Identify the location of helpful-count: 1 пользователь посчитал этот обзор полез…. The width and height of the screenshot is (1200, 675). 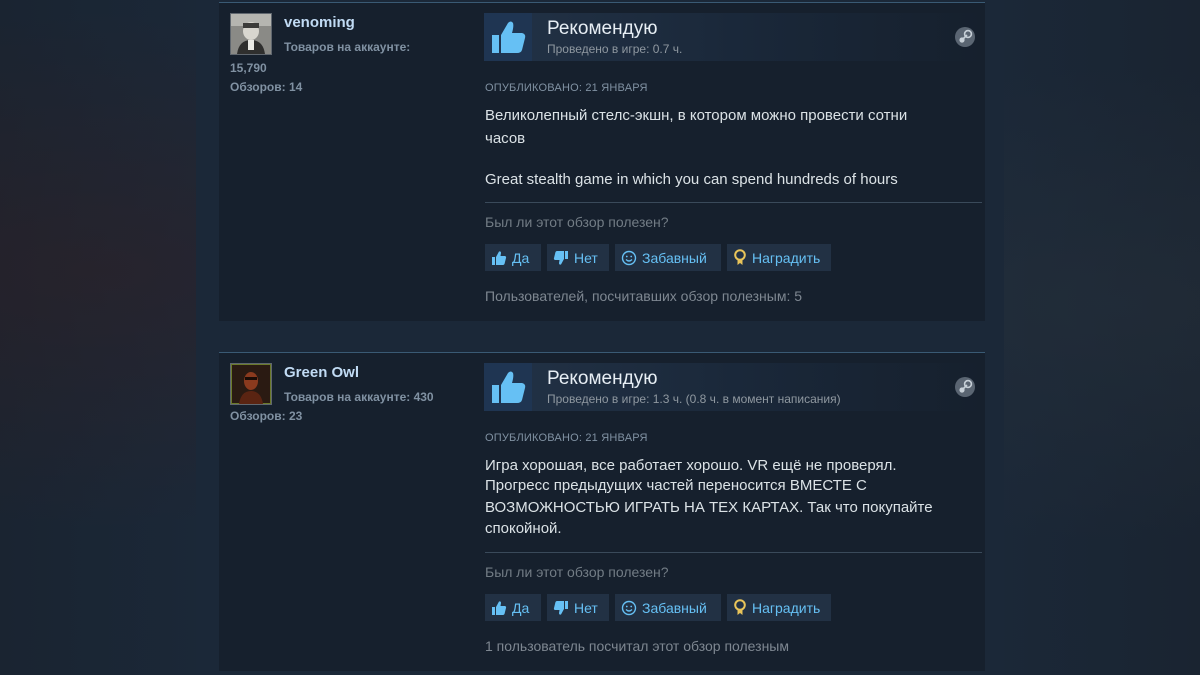
(637, 646).